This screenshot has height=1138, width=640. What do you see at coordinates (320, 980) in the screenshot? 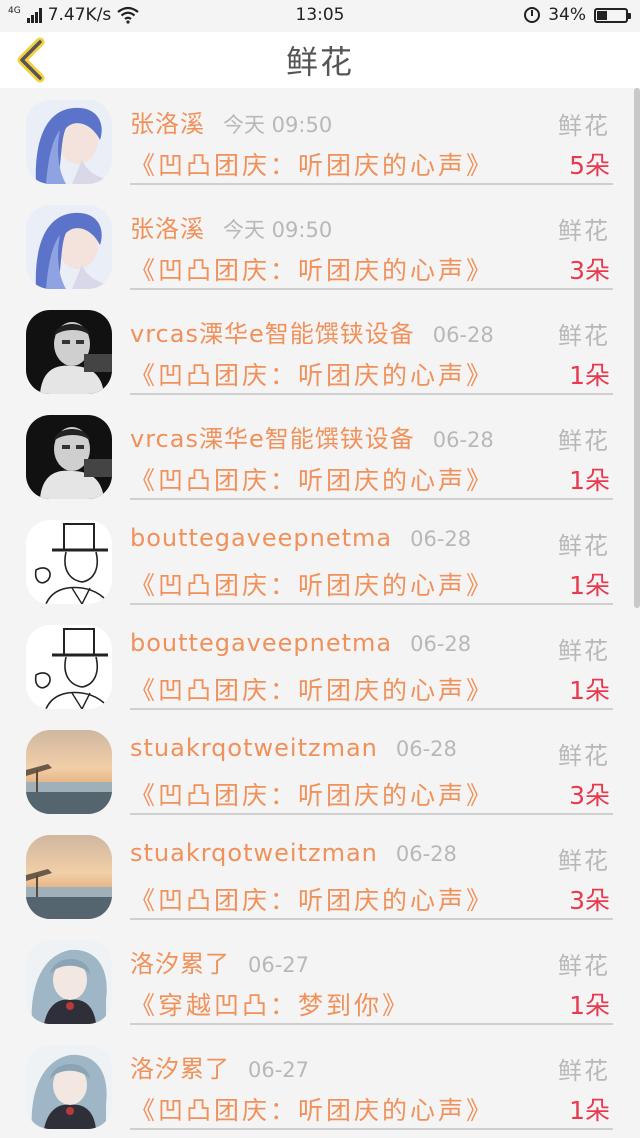
I see `list-item: 洛汐累了 06-27 《穿越凹凸：梦到你》 鲜花 1朵` at bounding box center [320, 980].